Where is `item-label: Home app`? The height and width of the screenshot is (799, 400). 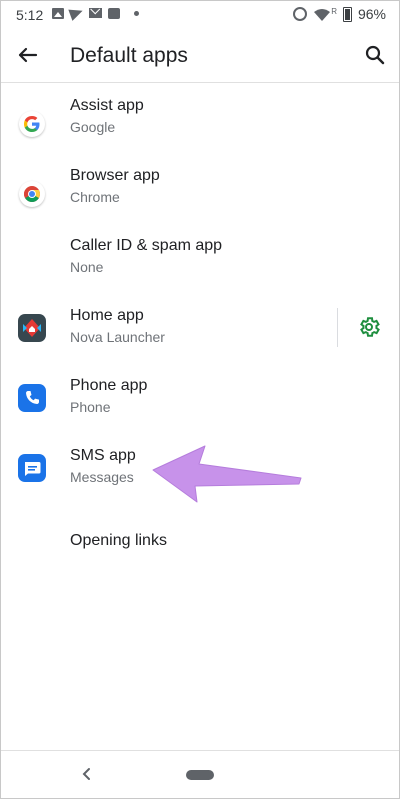
item-label: Home app is located at coordinates (107, 315).